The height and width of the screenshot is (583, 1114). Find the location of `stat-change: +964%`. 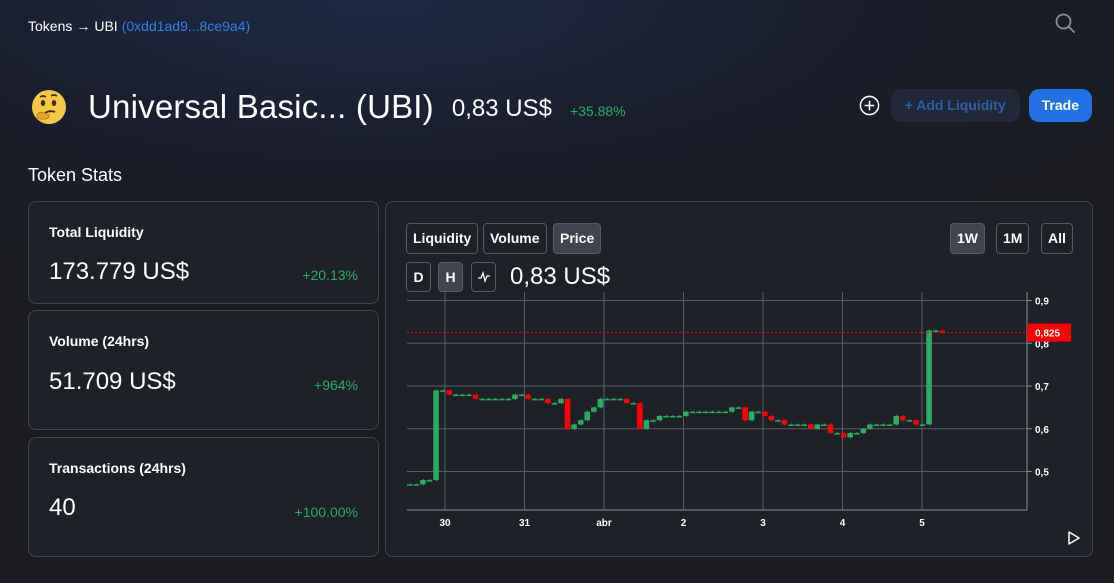

stat-change: +964% is located at coordinates (336, 385).